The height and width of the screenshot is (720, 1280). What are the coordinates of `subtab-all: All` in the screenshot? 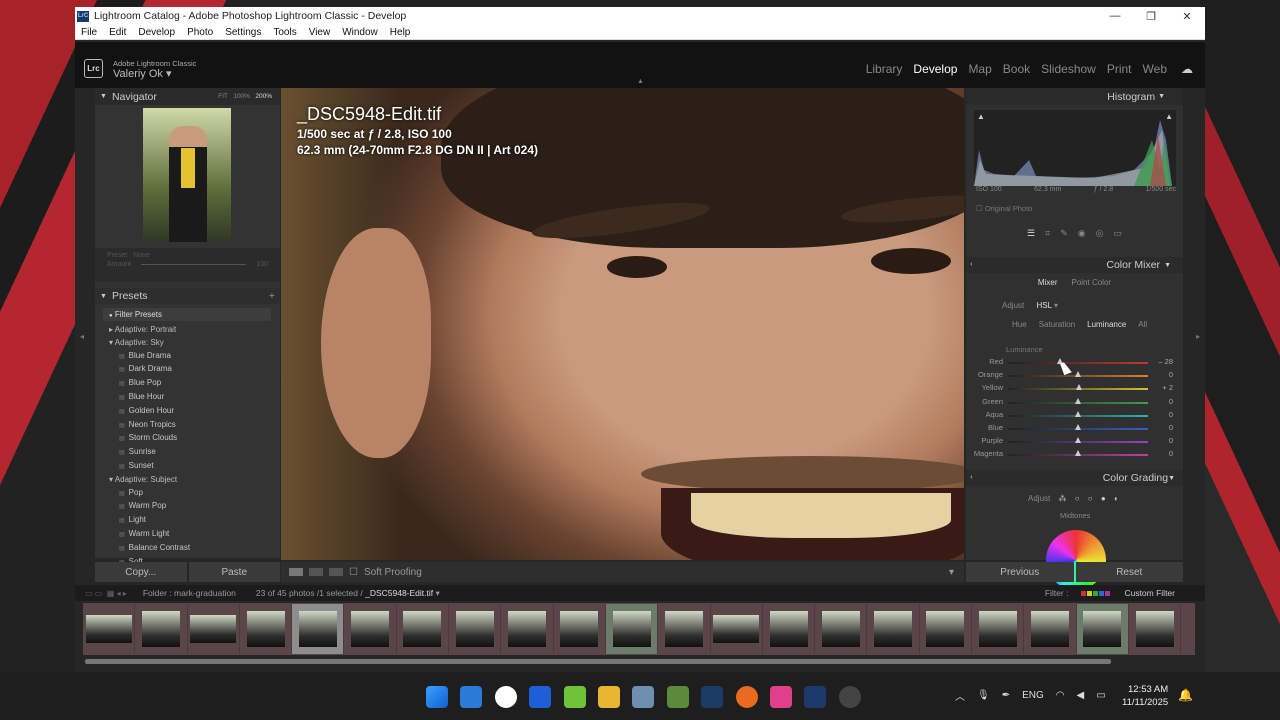 It's located at (1142, 324).